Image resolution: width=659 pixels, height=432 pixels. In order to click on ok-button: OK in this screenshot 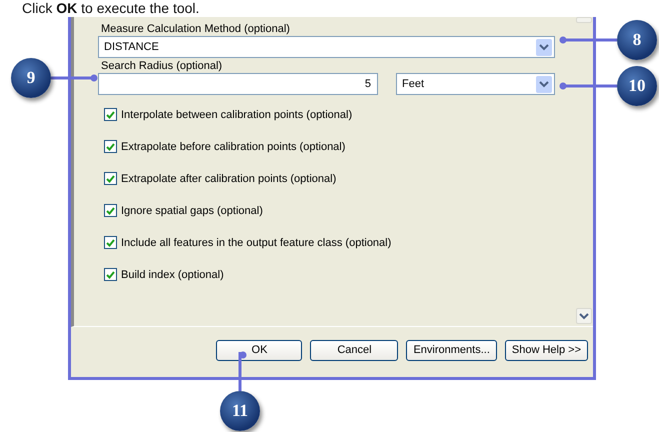, I will do `click(259, 350)`.